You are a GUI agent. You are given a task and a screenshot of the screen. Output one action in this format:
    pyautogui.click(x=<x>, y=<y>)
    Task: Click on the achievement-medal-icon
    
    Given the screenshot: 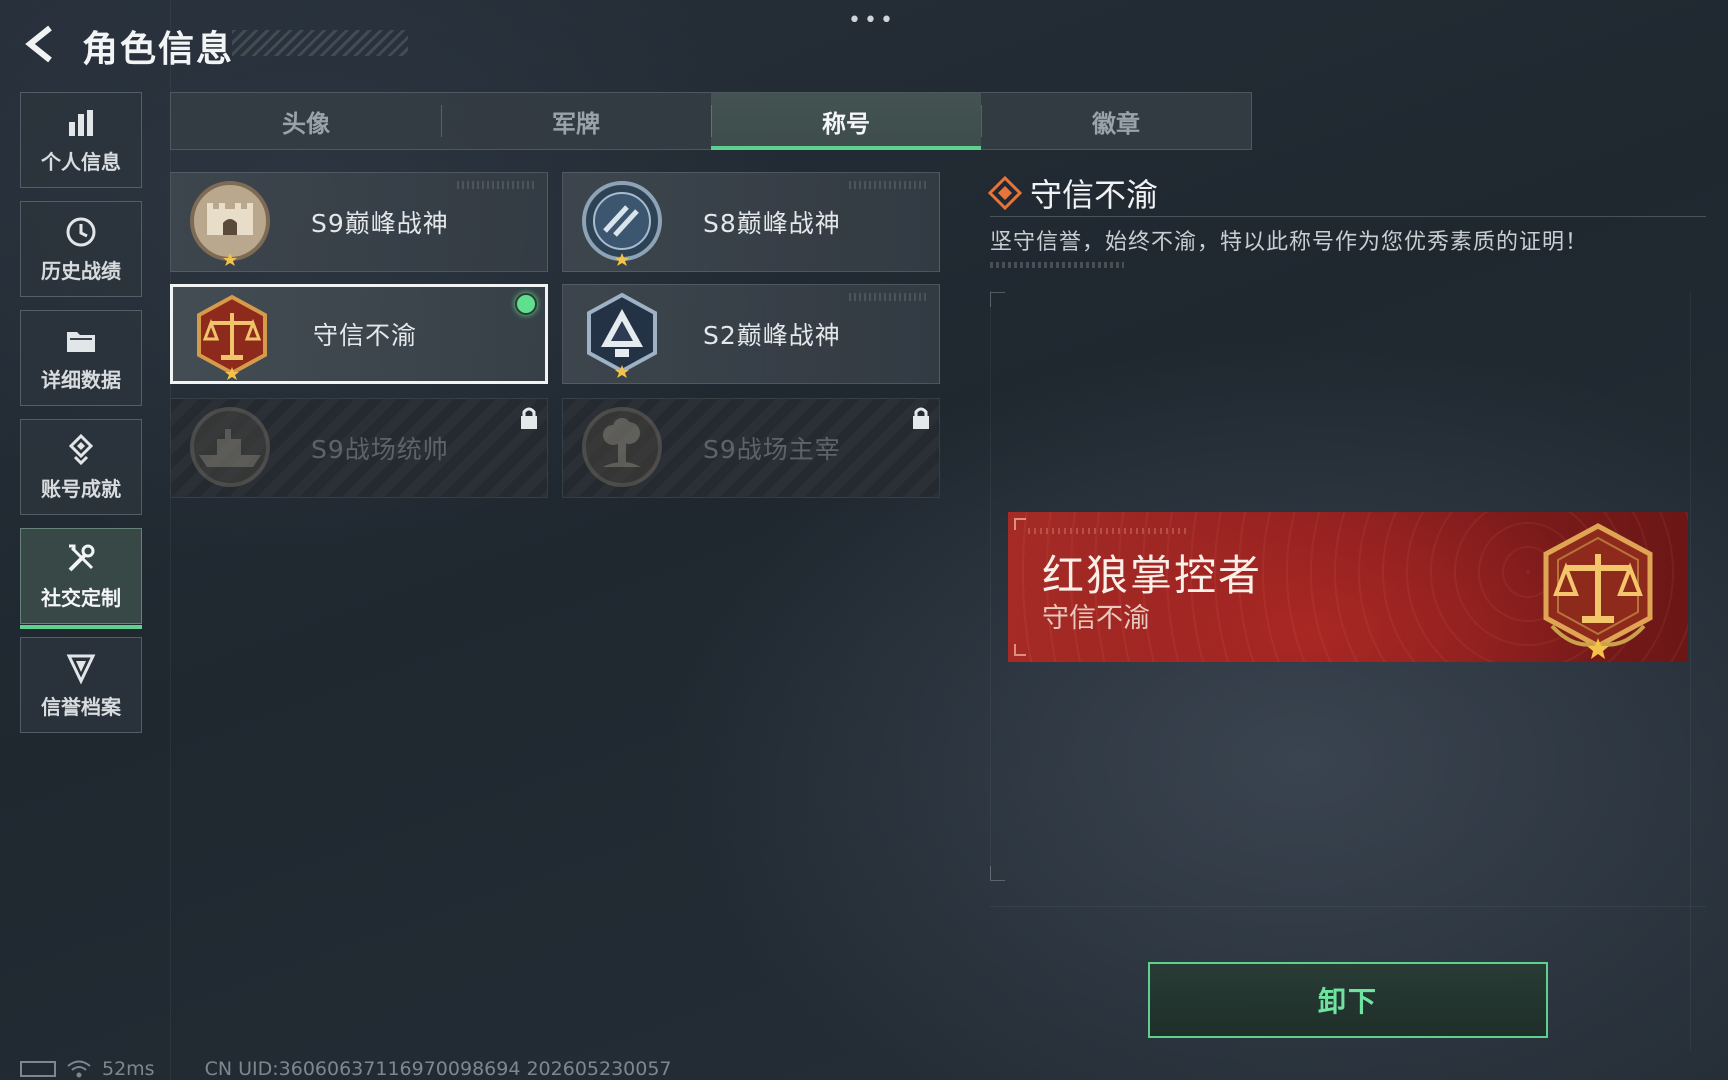 What is the action you would take?
    pyautogui.click(x=81, y=449)
    